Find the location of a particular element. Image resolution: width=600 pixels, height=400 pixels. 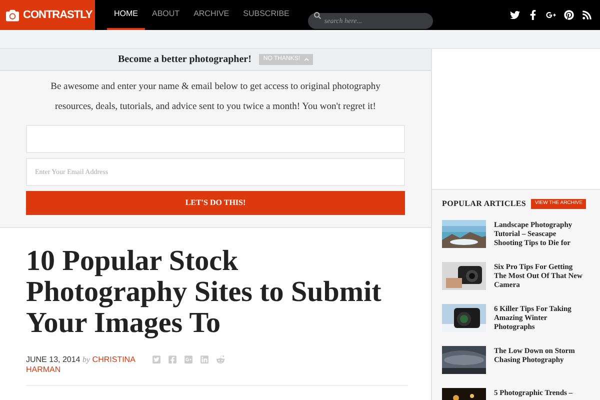

reddit-icon is located at coordinates (220, 359).